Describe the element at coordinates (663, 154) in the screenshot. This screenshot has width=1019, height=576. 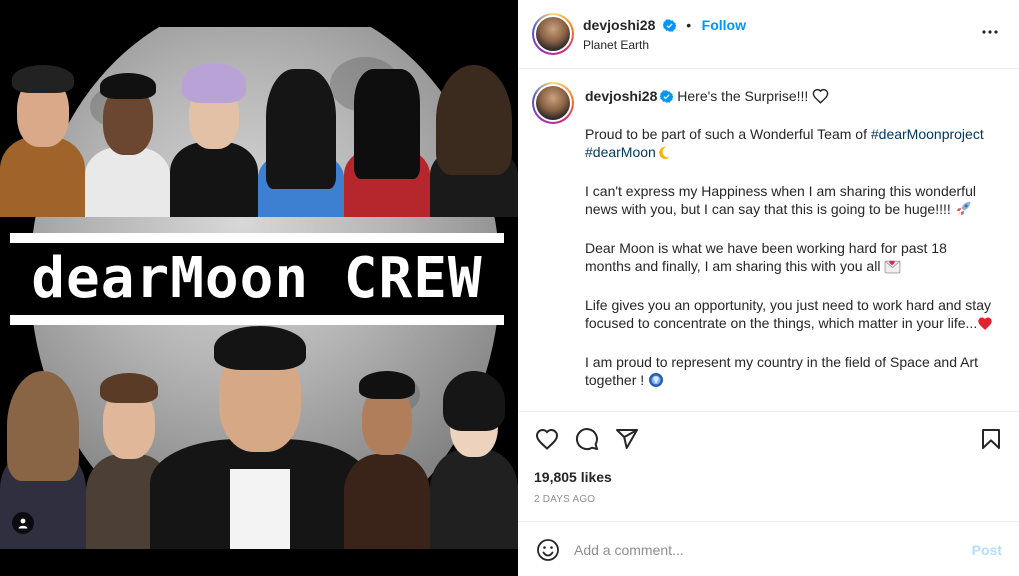
I see `crescent-moon-icon` at that location.